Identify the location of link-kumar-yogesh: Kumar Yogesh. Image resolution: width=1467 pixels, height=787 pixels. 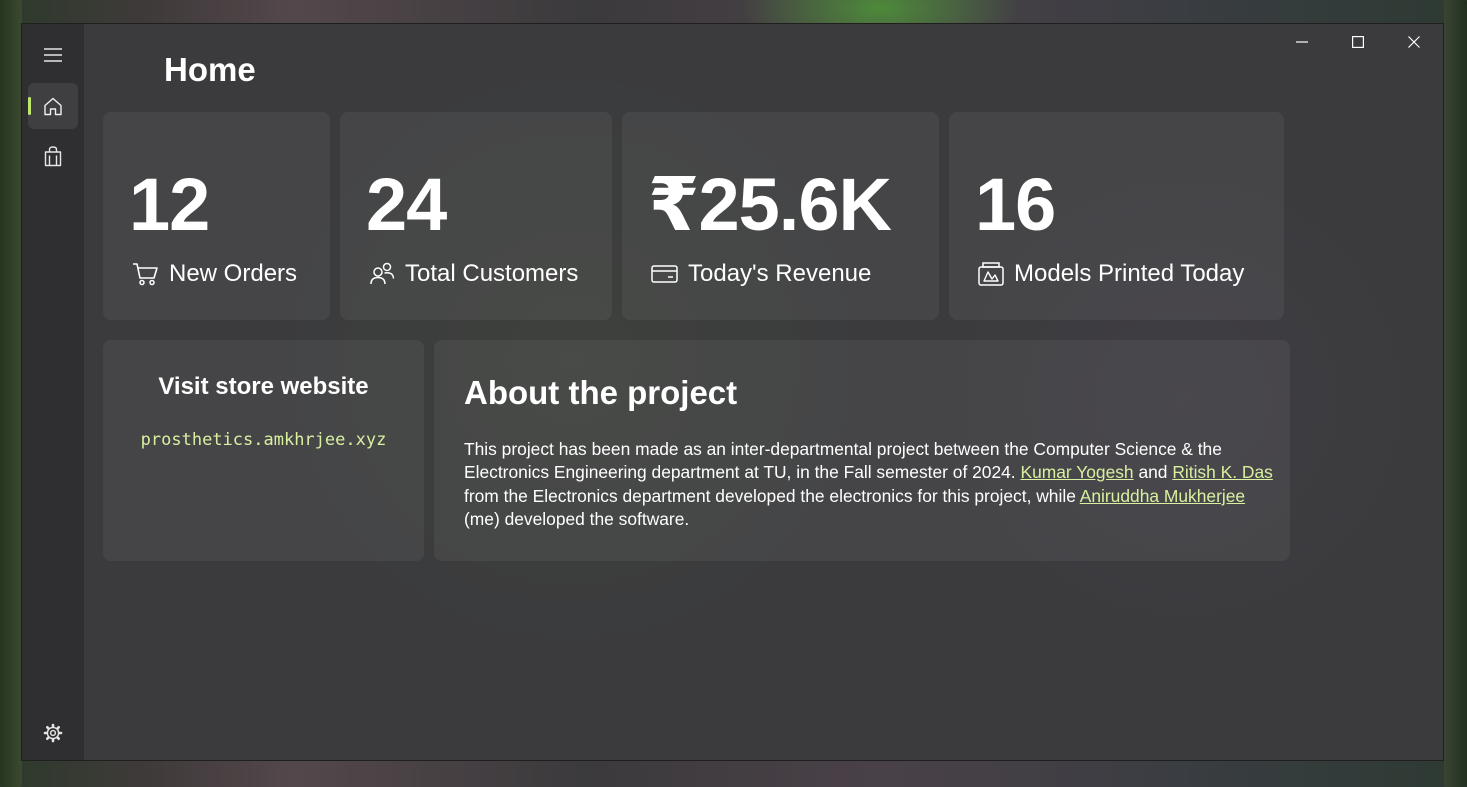
(1076, 472).